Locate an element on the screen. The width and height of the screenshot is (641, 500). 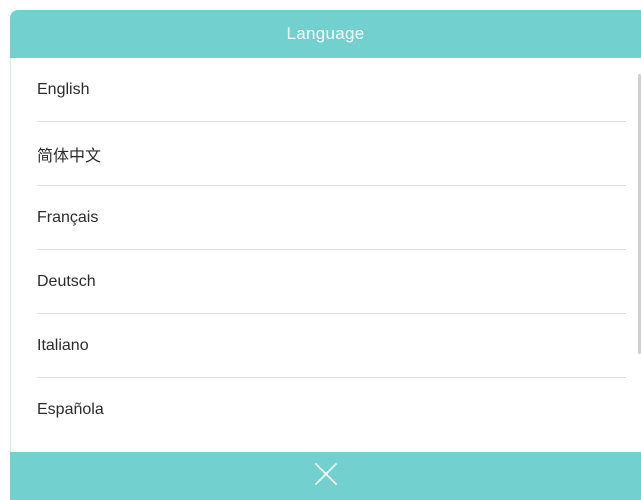
dialog-title: Language is located at coordinates (325, 33).